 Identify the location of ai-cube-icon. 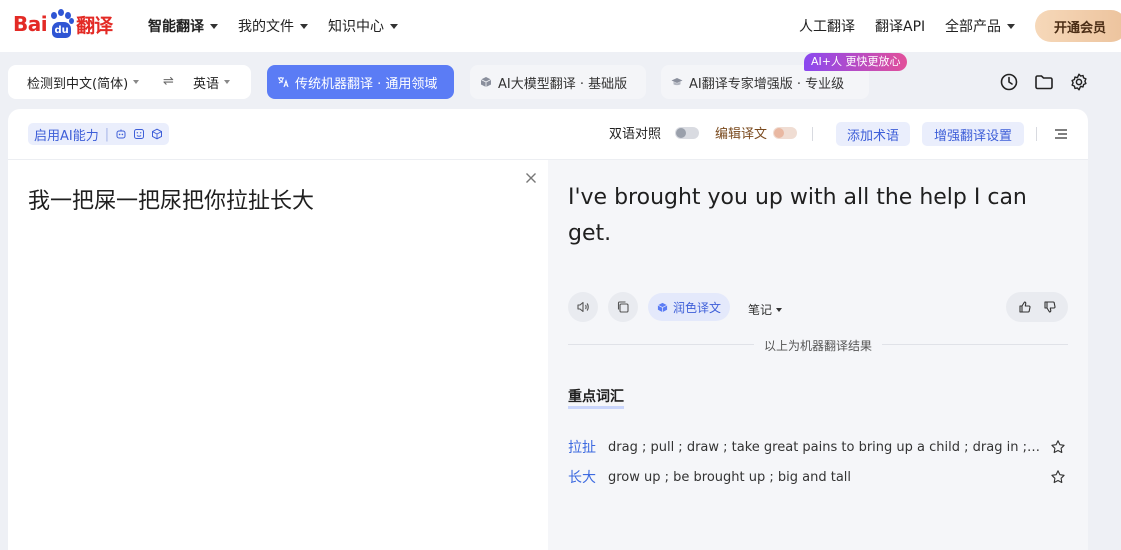
(157, 134).